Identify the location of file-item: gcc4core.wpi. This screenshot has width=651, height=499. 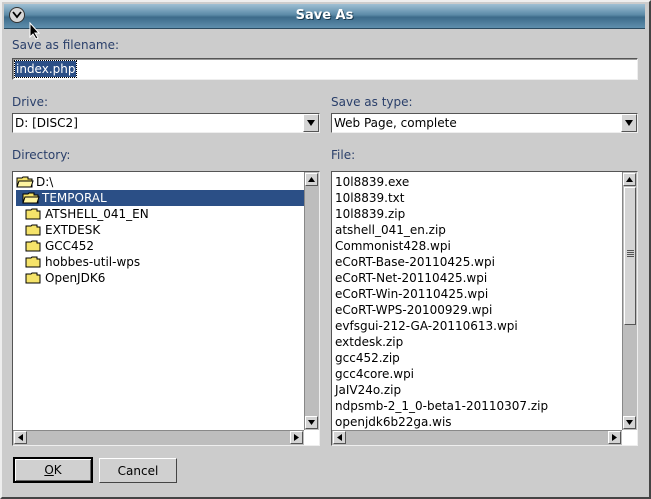
(374, 374).